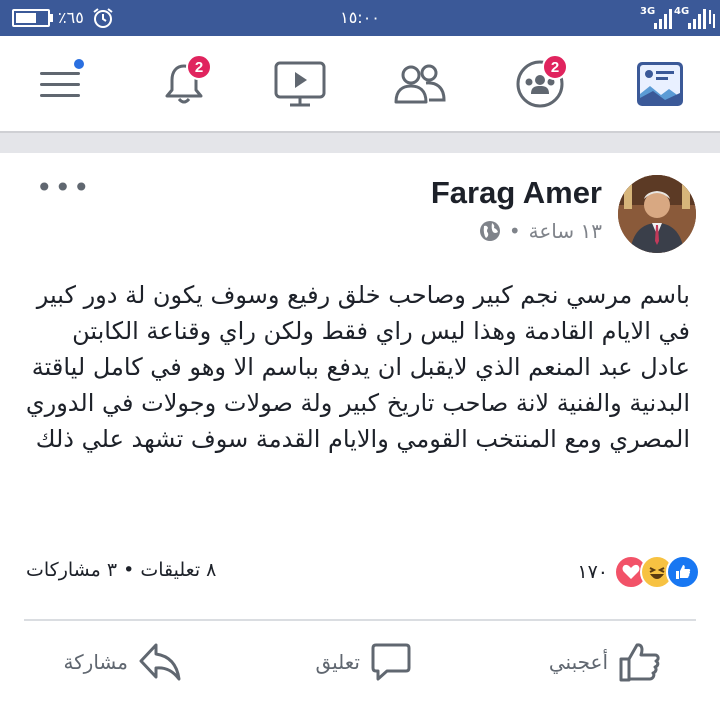 This screenshot has height=705, width=720. Describe the element at coordinates (648, 11) in the screenshot. I see `network-3g-label: 3G` at that location.